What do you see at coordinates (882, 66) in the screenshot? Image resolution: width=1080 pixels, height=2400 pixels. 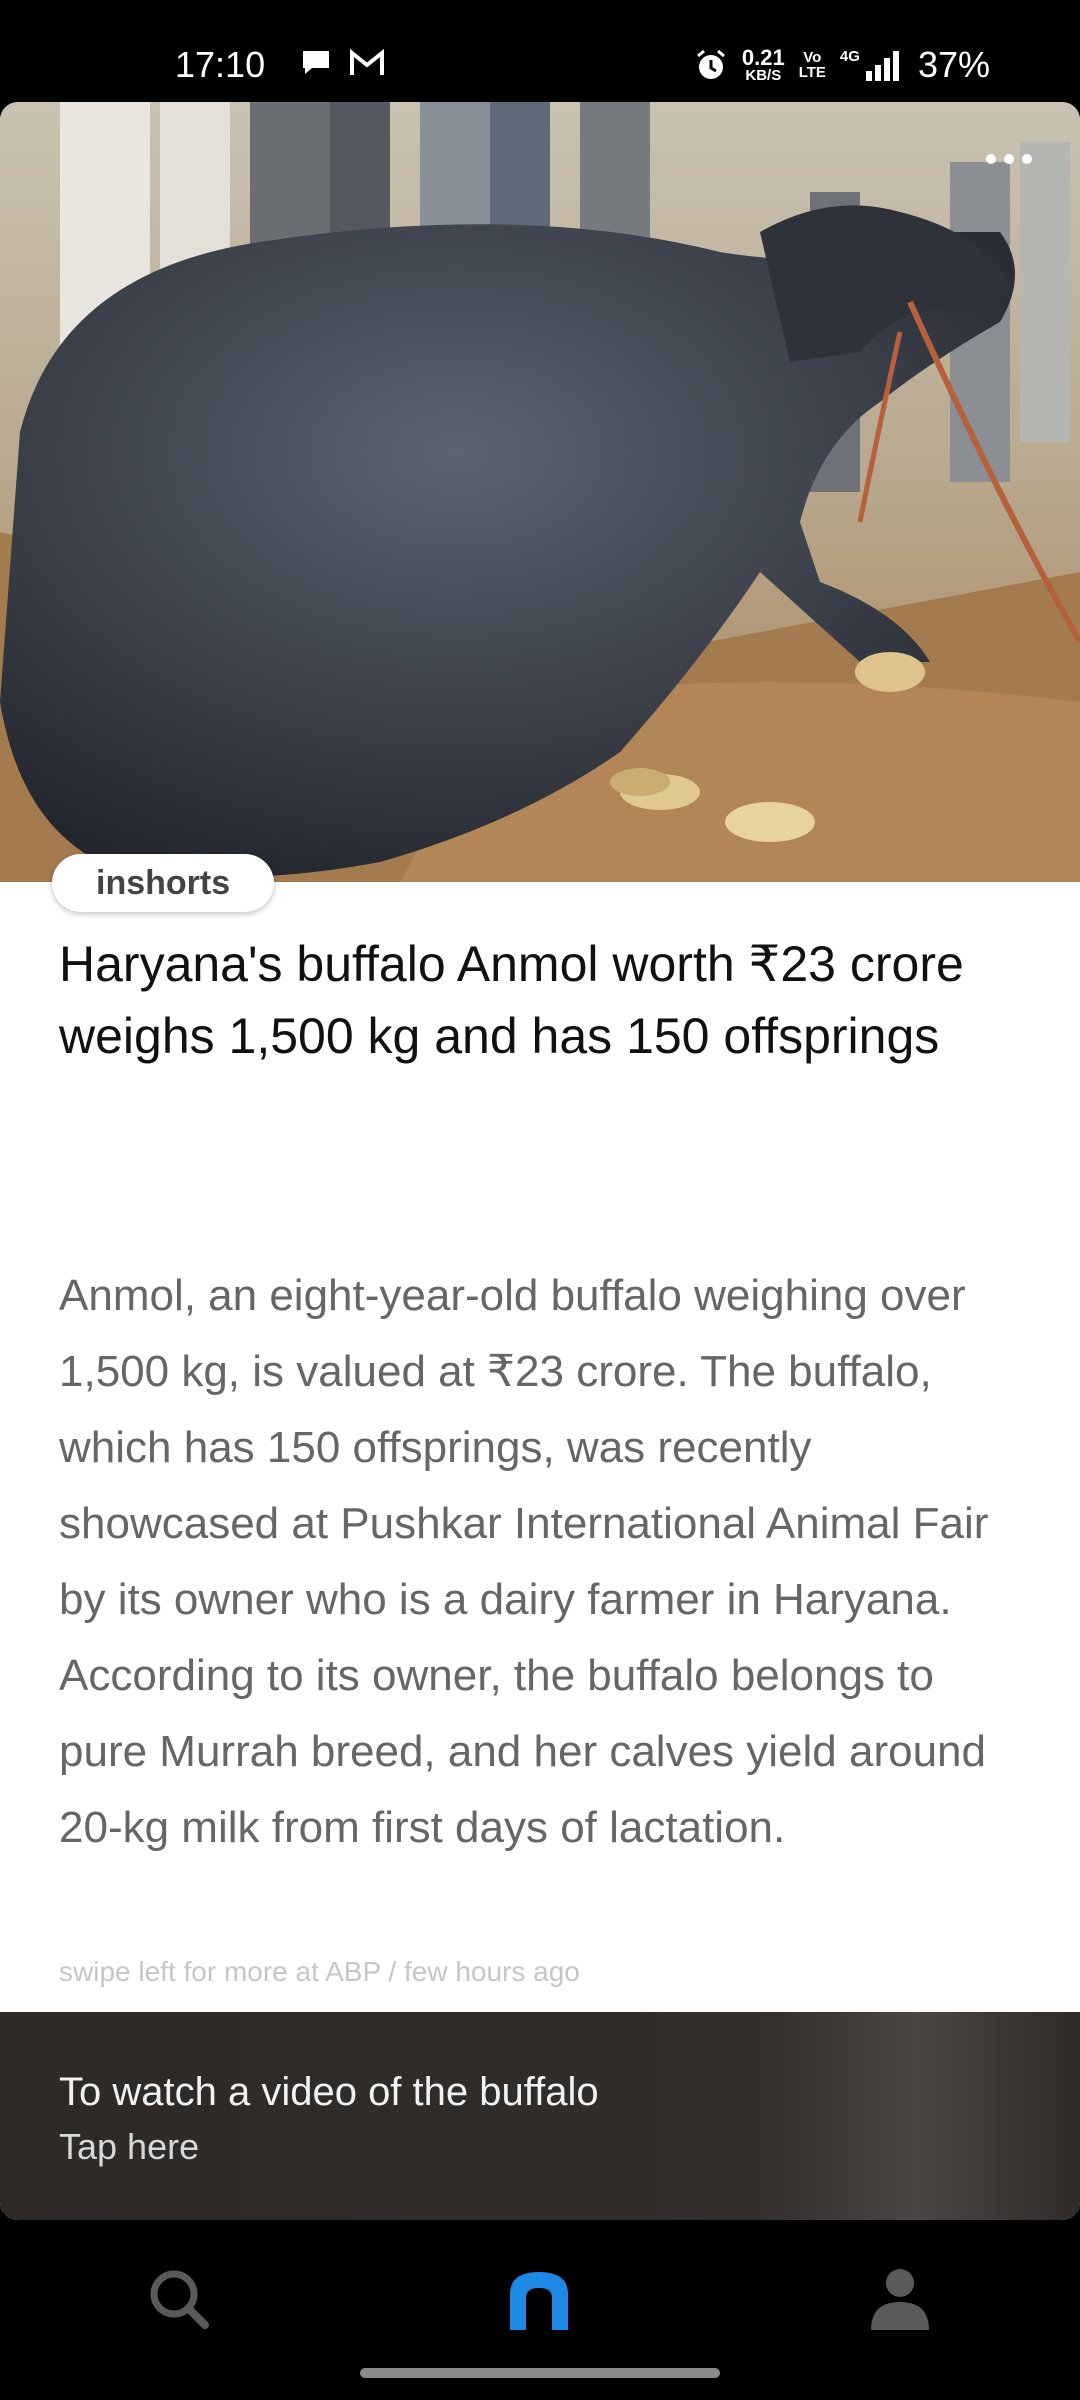 I see `signal-icon` at bounding box center [882, 66].